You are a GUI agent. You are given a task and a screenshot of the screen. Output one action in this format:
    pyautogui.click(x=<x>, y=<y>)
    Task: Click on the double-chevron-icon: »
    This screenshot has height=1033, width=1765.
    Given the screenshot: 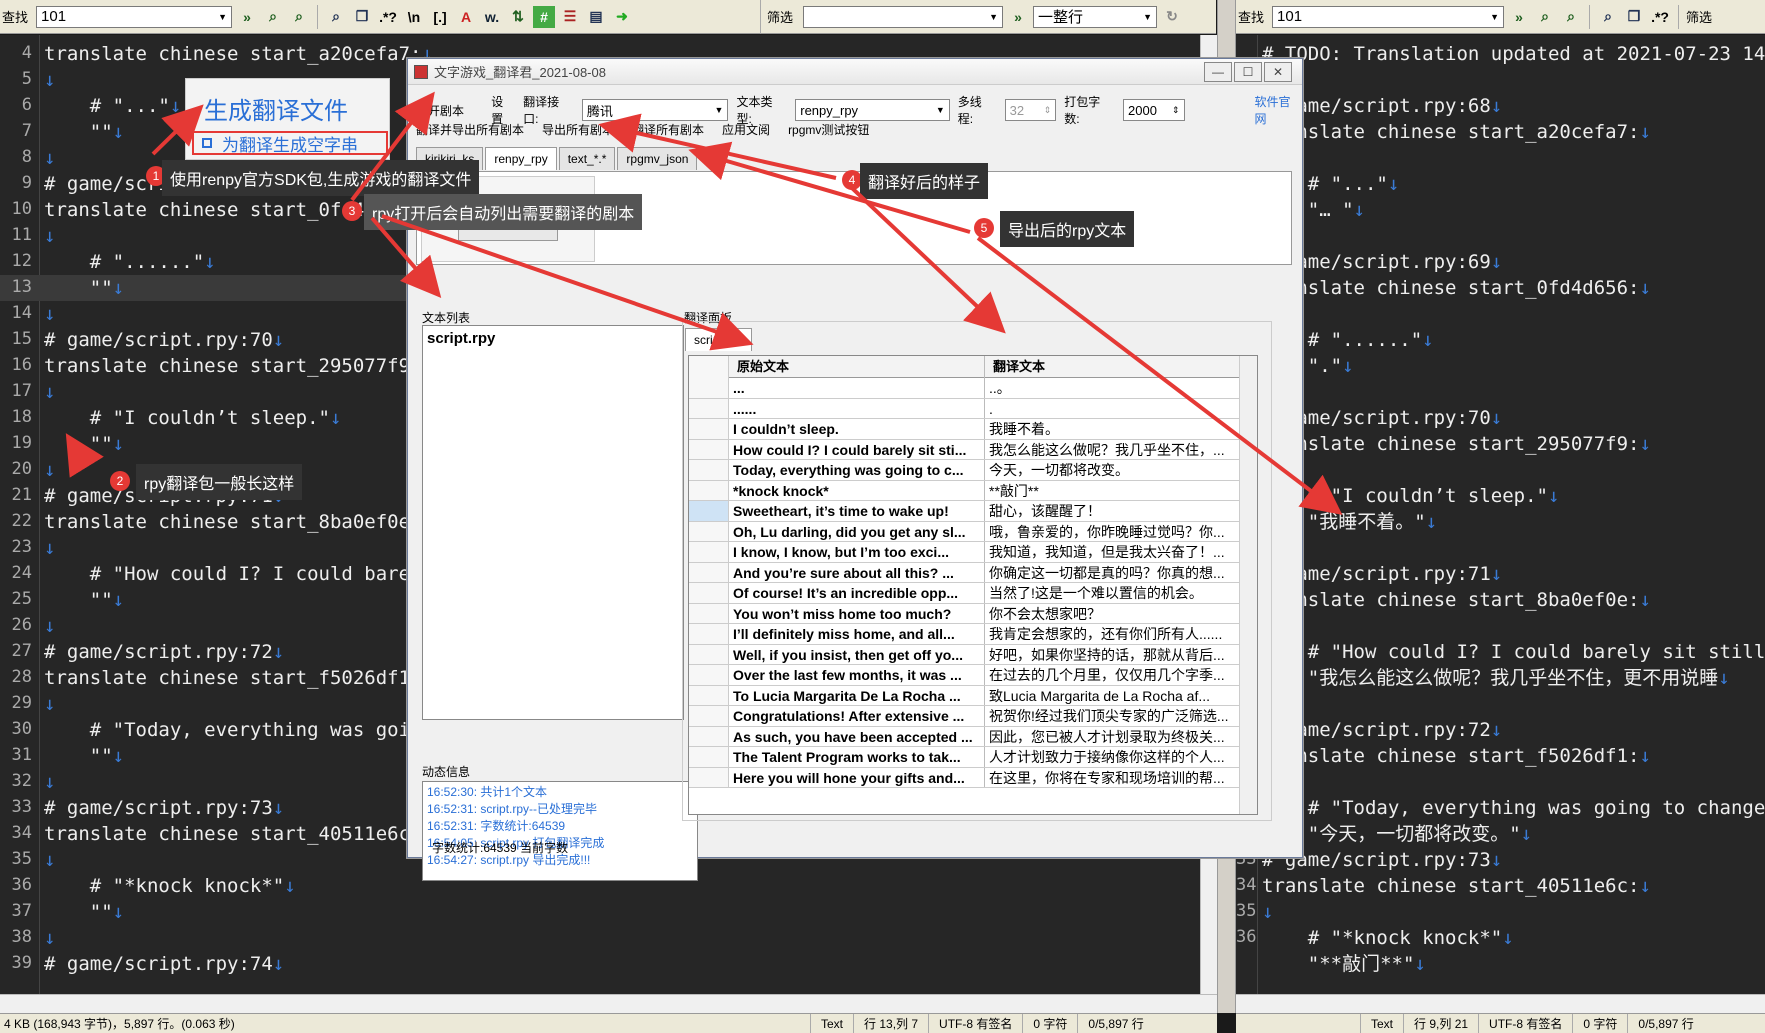 What is the action you would take?
    pyautogui.click(x=1519, y=17)
    